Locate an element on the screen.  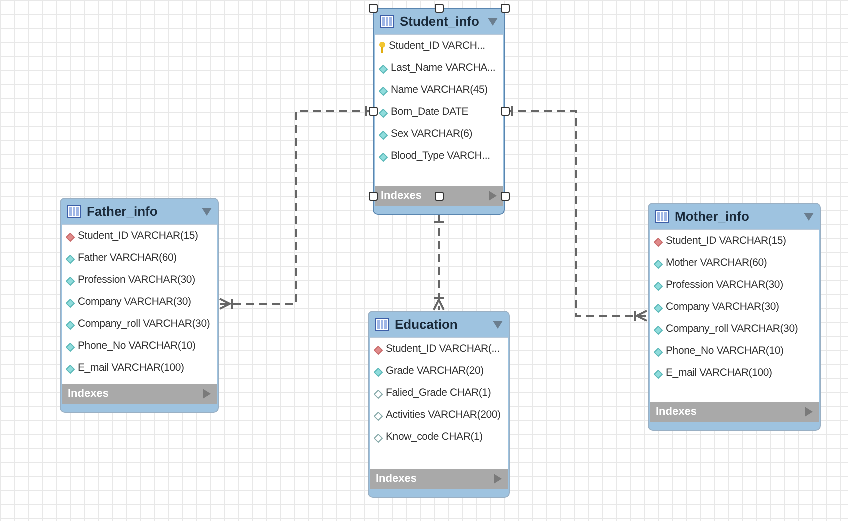
table-entity: Student_info Student_ID VARCH... Last_Name VARCHA... Name VARCHAR(45) Born_Date DATE Sex VARCHAR(6) Blood_Type VARCH... Indexes is located at coordinates (439, 111).